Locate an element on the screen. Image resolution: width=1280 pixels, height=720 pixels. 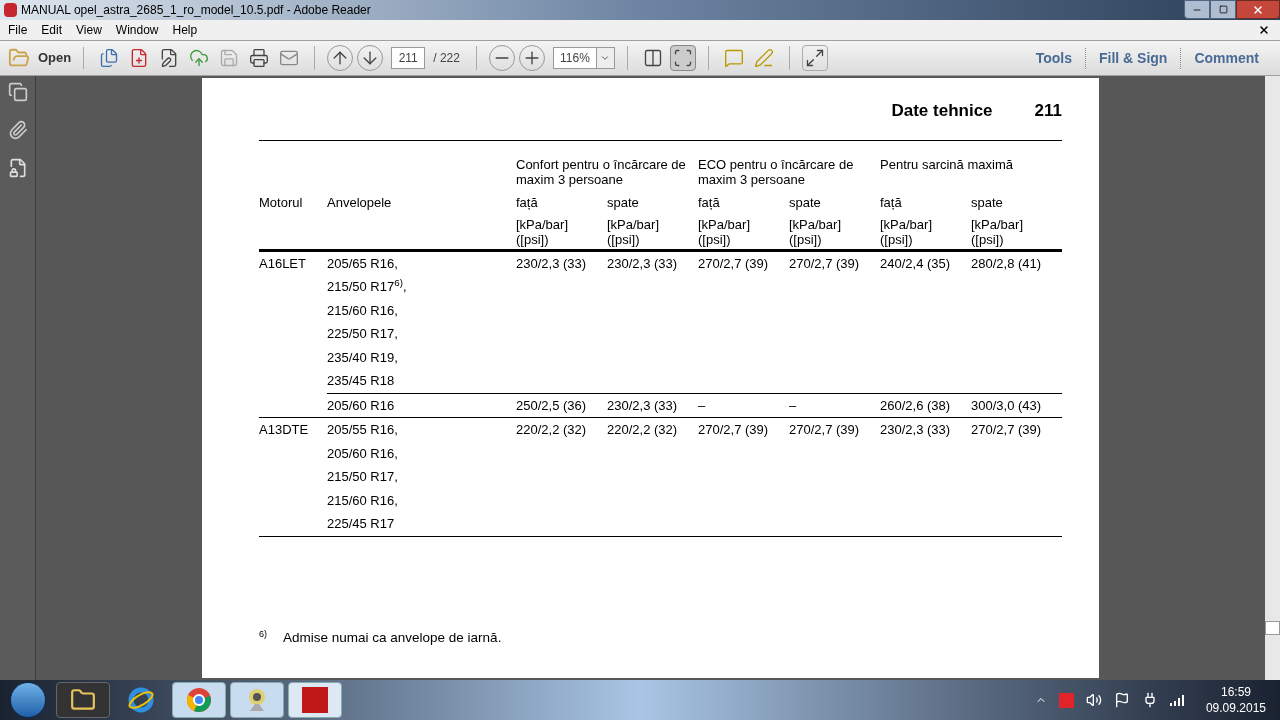
section-title: Date tehnice is located at coordinates (942, 111).